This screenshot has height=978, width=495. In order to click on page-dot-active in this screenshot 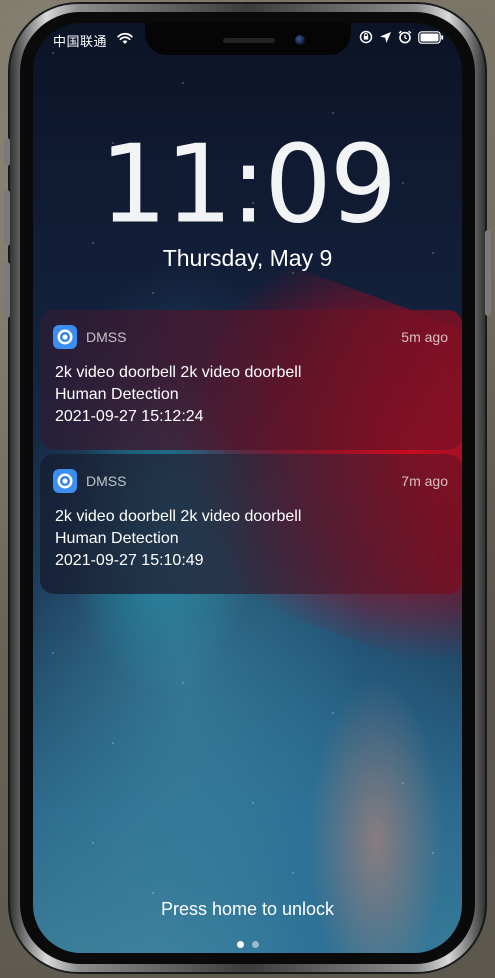, I will do `click(240, 944)`.